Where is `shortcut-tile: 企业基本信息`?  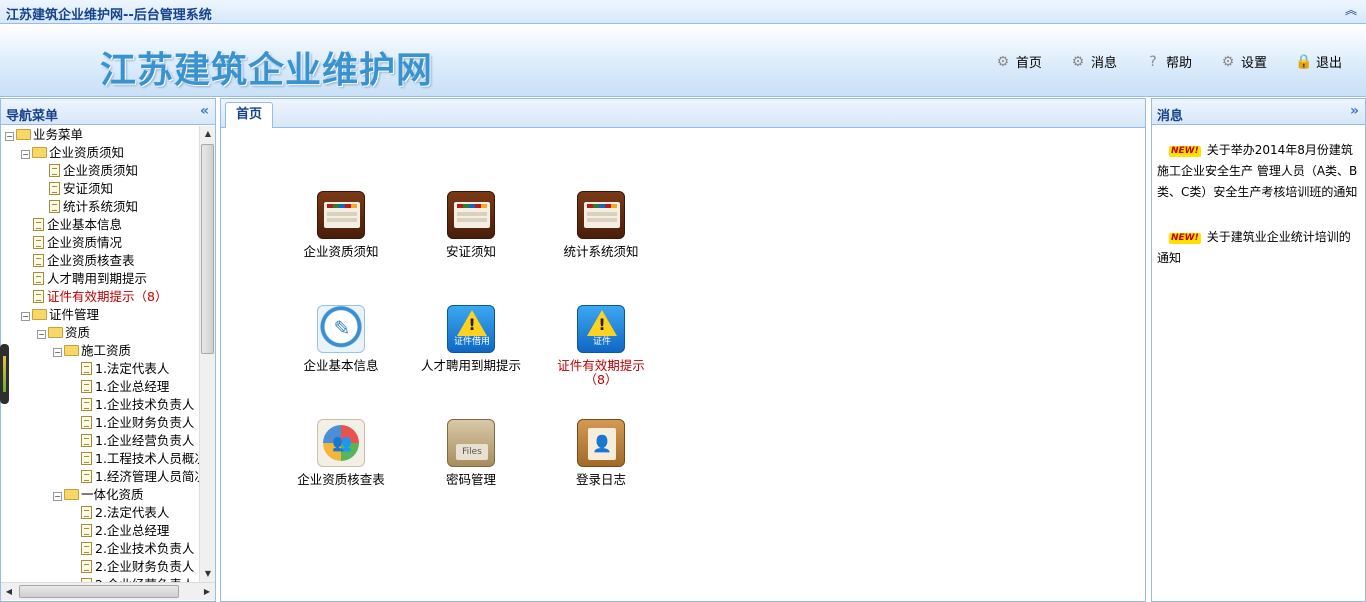
shortcut-tile: 企业基本信息 is located at coordinates (341, 339).